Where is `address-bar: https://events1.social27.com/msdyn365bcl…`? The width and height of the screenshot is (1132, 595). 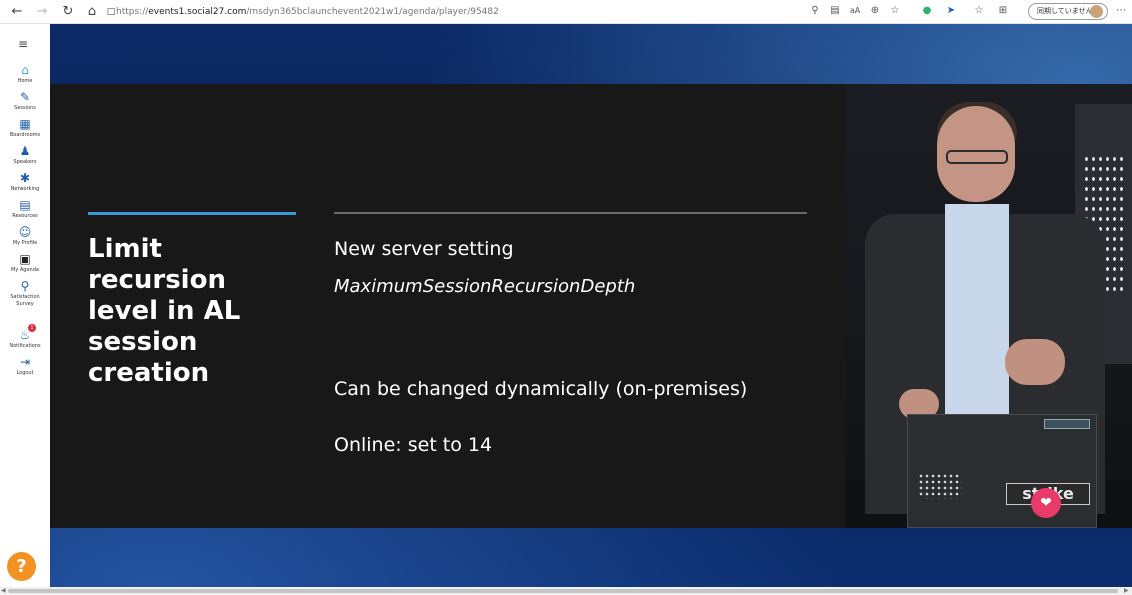 address-bar: https://events1.social27.com/msdyn365bcl… is located at coordinates (456, 12).